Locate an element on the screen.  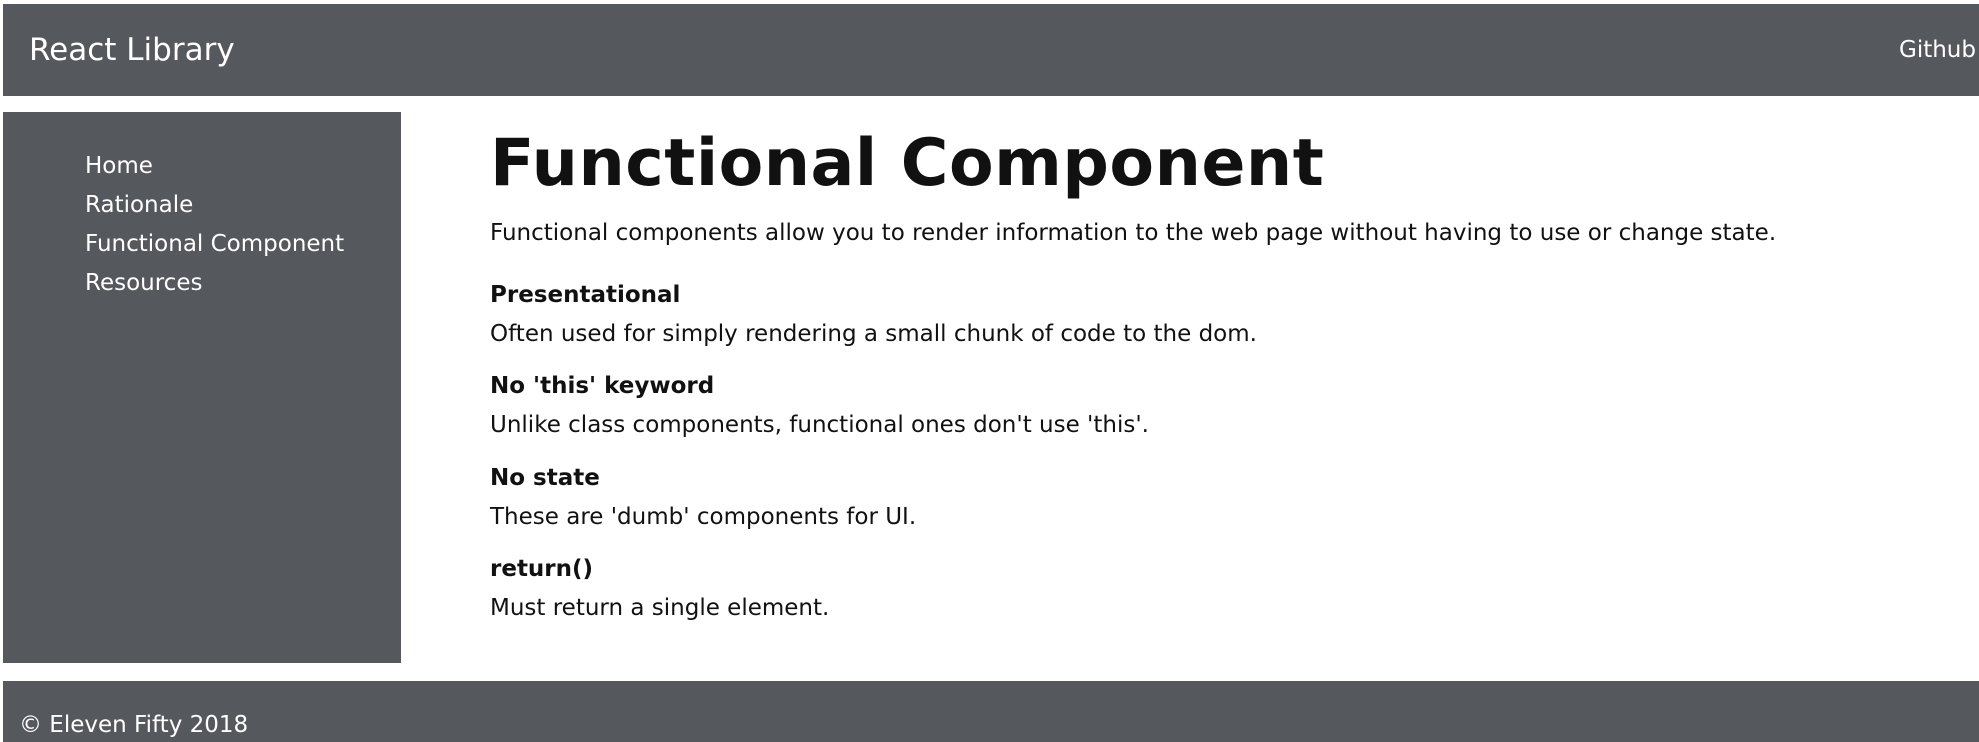
feature-description: These are 'dumb' components for UI. is located at coordinates (703, 517).